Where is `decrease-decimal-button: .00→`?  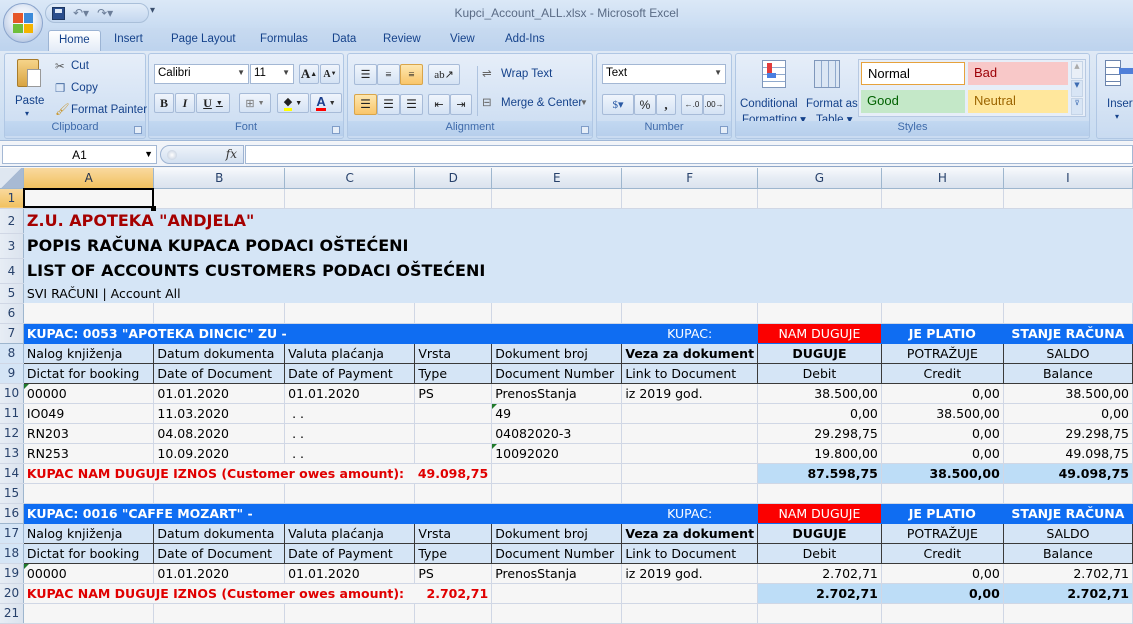 decrease-decimal-button: .00→ is located at coordinates (714, 104).